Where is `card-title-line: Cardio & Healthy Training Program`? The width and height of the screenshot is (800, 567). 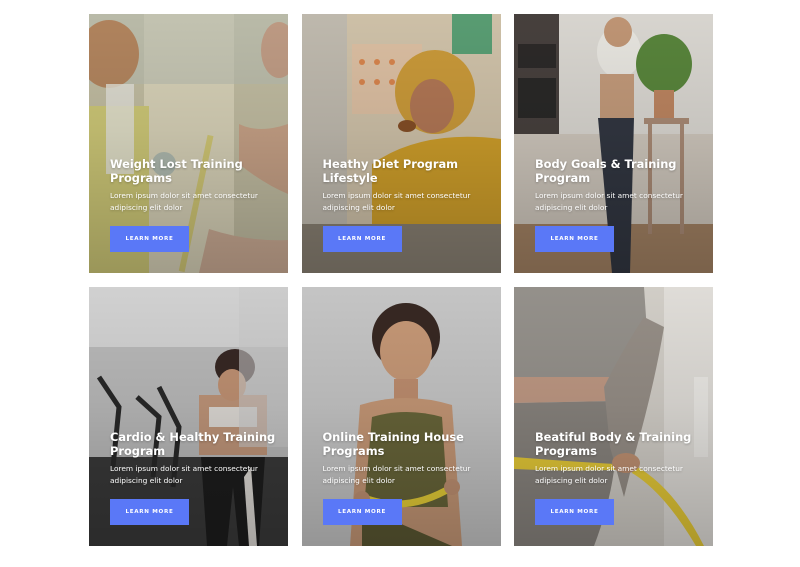 card-title-line: Cardio & Healthy Training Program is located at coordinates (193, 444).